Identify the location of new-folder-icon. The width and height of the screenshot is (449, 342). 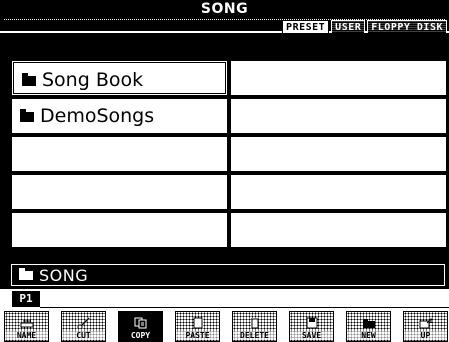
(368, 323).